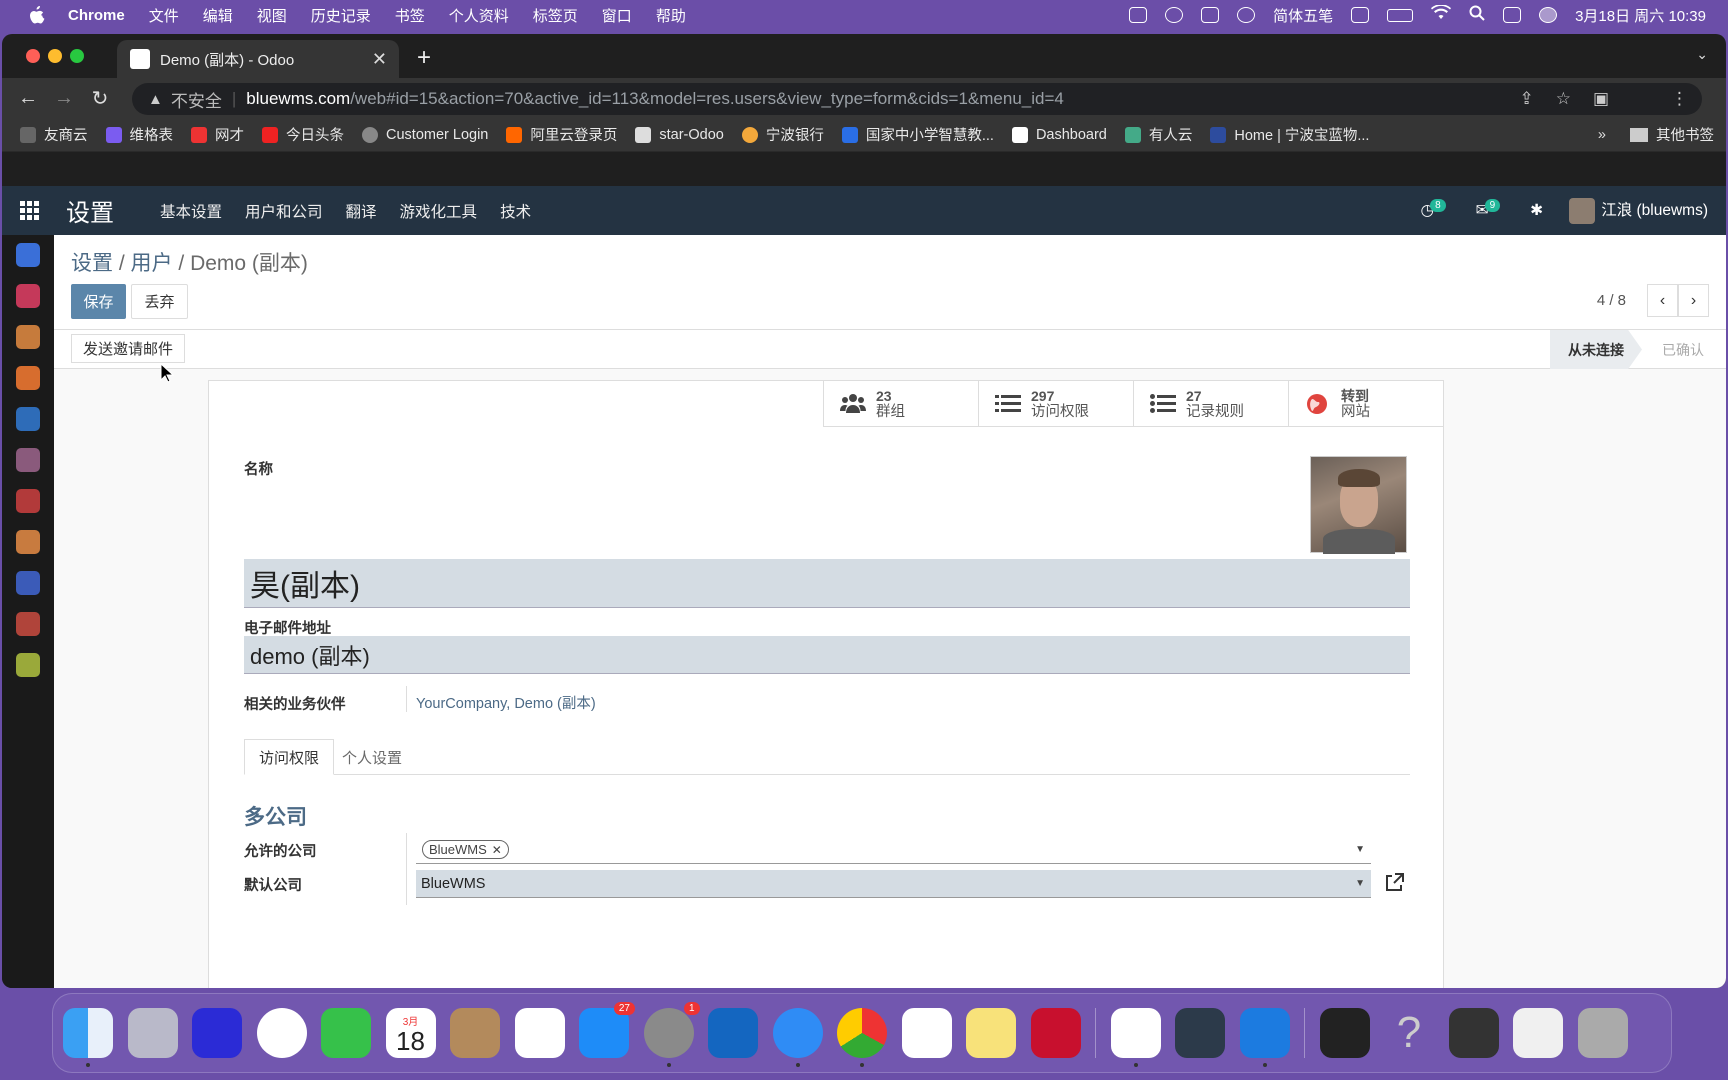  Describe the element at coordinates (827, 655) in the screenshot. I see `email-input: demo (副本)` at that location.